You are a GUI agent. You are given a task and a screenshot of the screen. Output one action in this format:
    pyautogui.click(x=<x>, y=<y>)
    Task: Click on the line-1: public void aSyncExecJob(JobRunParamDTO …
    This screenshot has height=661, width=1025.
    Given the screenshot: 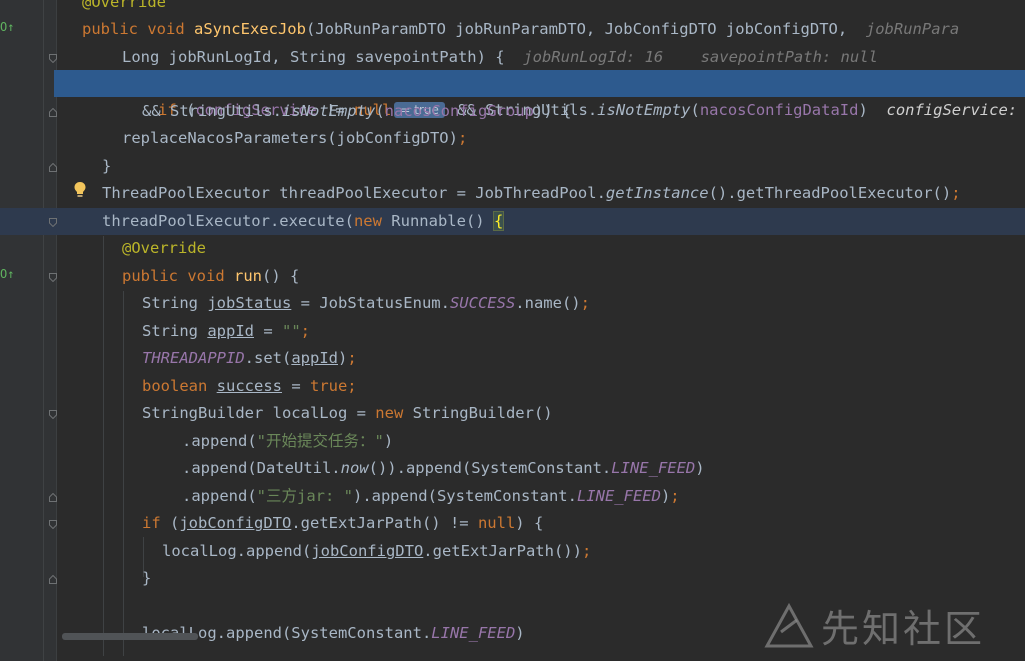 What is the action you would take?
    pyautogui.click(x=520, y=29)
    